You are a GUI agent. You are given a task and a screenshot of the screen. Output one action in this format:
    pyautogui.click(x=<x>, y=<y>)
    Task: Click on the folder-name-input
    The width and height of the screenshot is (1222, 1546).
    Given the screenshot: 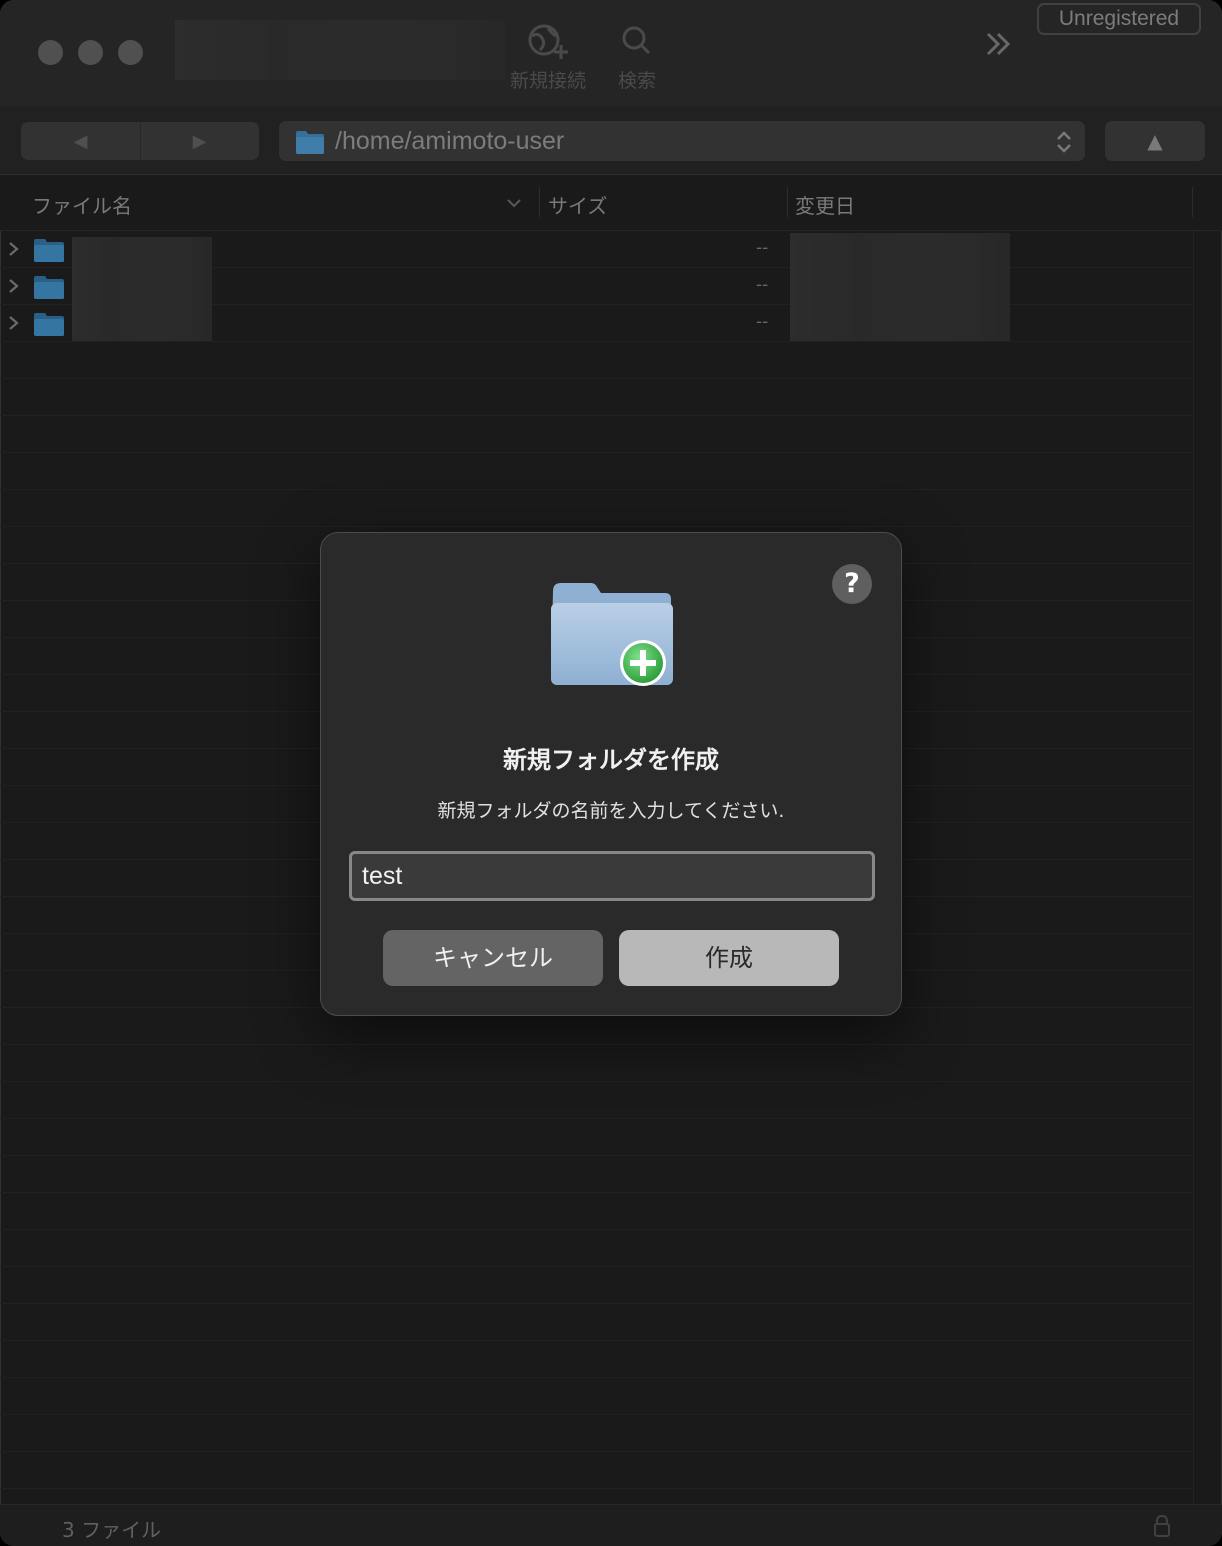 What is the action you would take?
    pyautogui.click(x=612, y=876)
    